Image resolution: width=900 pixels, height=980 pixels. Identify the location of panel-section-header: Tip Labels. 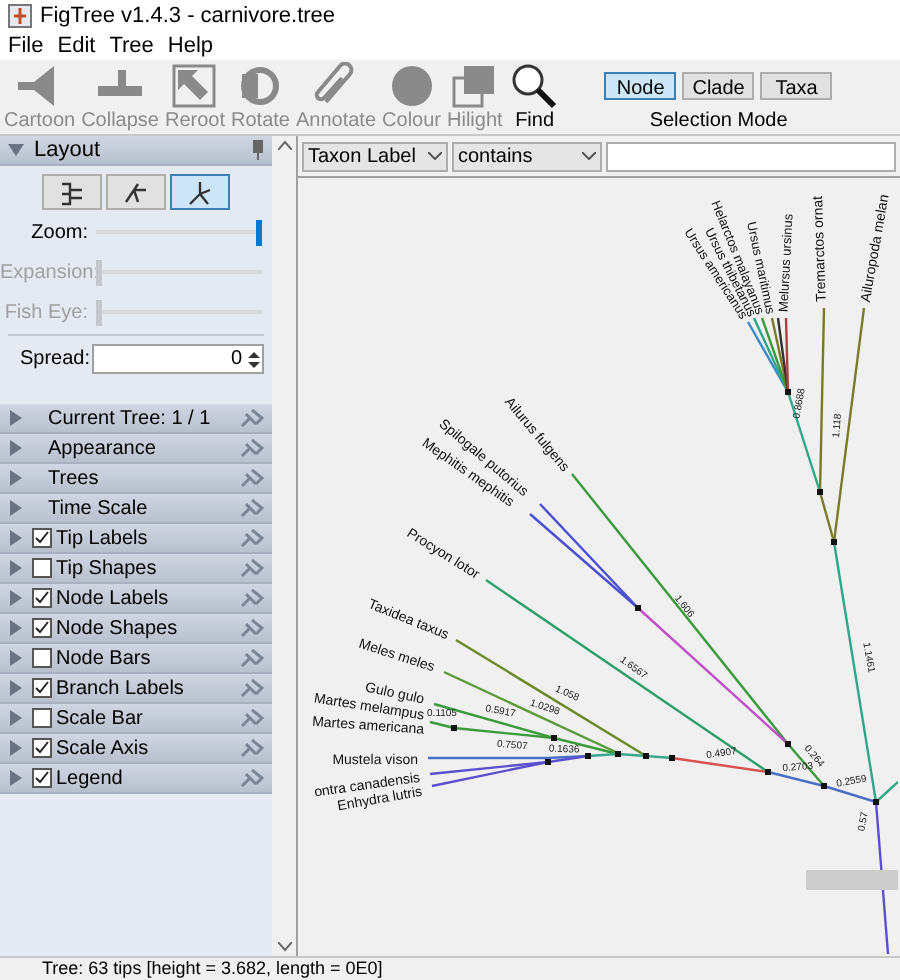
(136, 539).